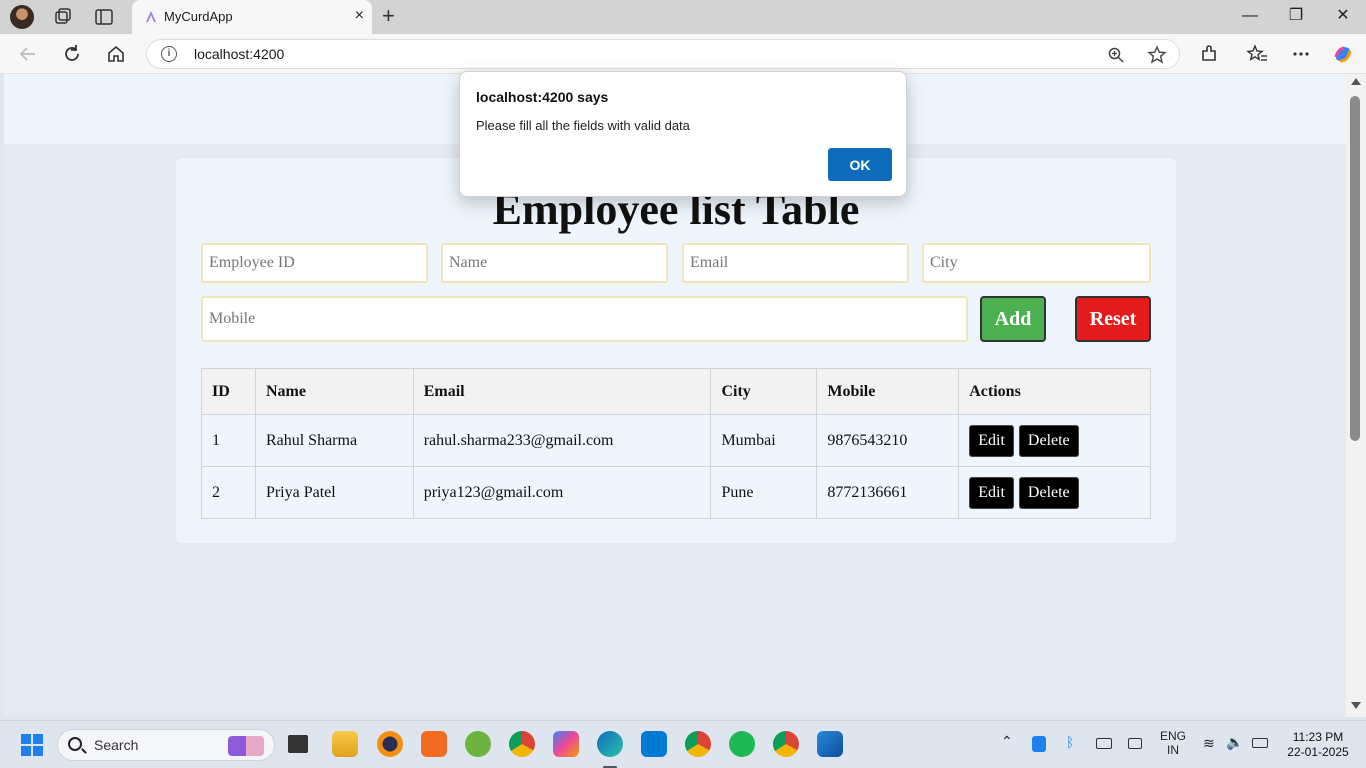 Image resolution: width=1366 pixels, height=768 pixels. I want to click on address-bar: i localhost:4200, so click(663, 54).